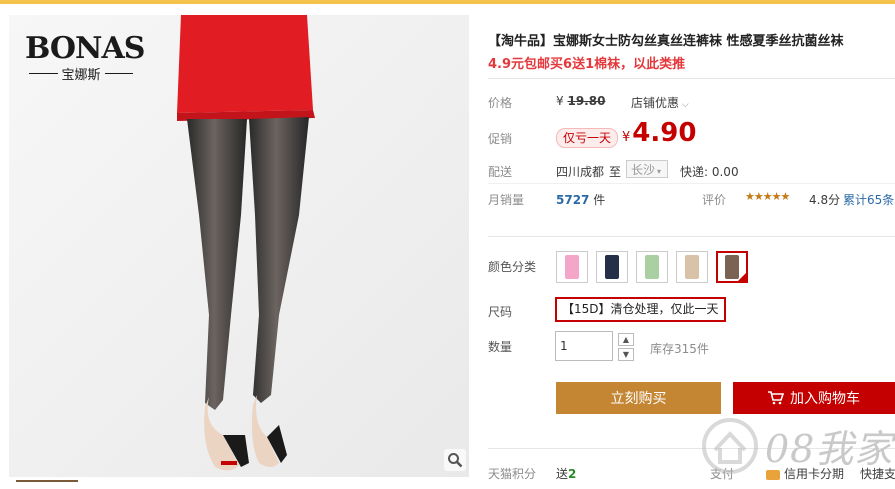 Image resolution: width=895 pixels, height=489 pixels. What do you see at coordinates (500, 172) in the screenshot?
I see `delivery-label: 配送` at bounding box center [500, 172].